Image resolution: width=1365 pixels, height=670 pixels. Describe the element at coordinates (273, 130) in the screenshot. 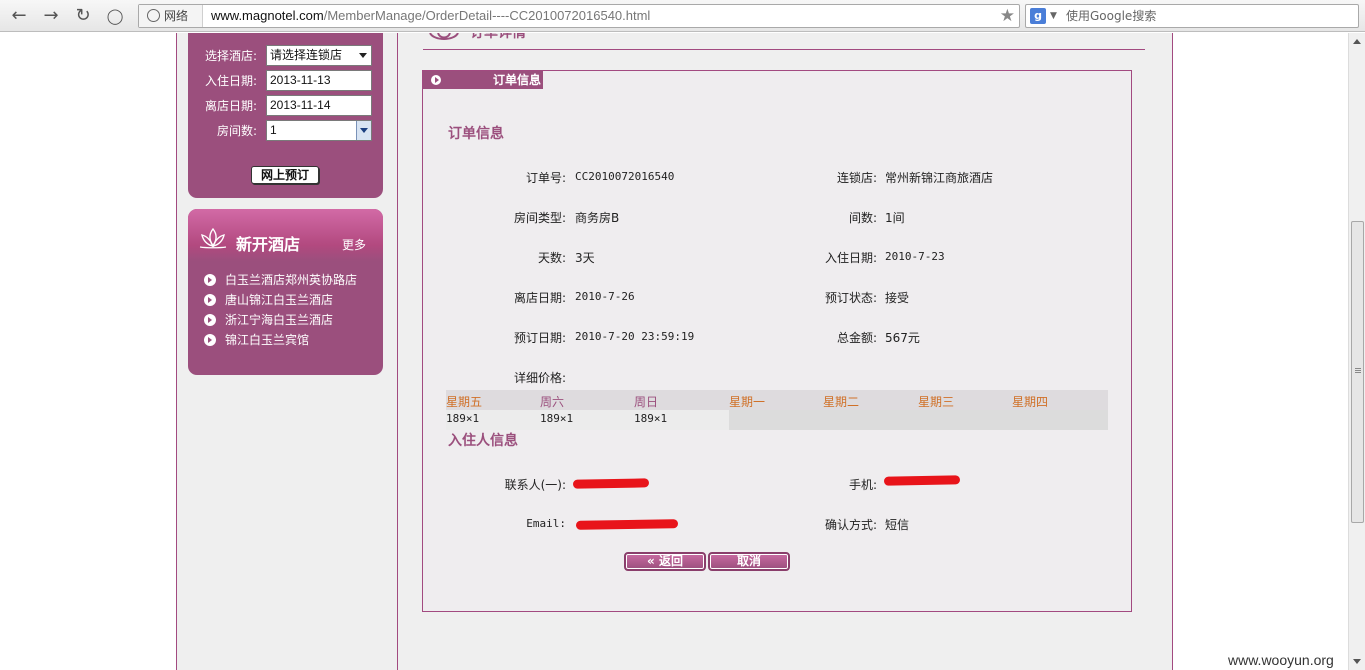

I see `rooms-select-value: 1` at that location.